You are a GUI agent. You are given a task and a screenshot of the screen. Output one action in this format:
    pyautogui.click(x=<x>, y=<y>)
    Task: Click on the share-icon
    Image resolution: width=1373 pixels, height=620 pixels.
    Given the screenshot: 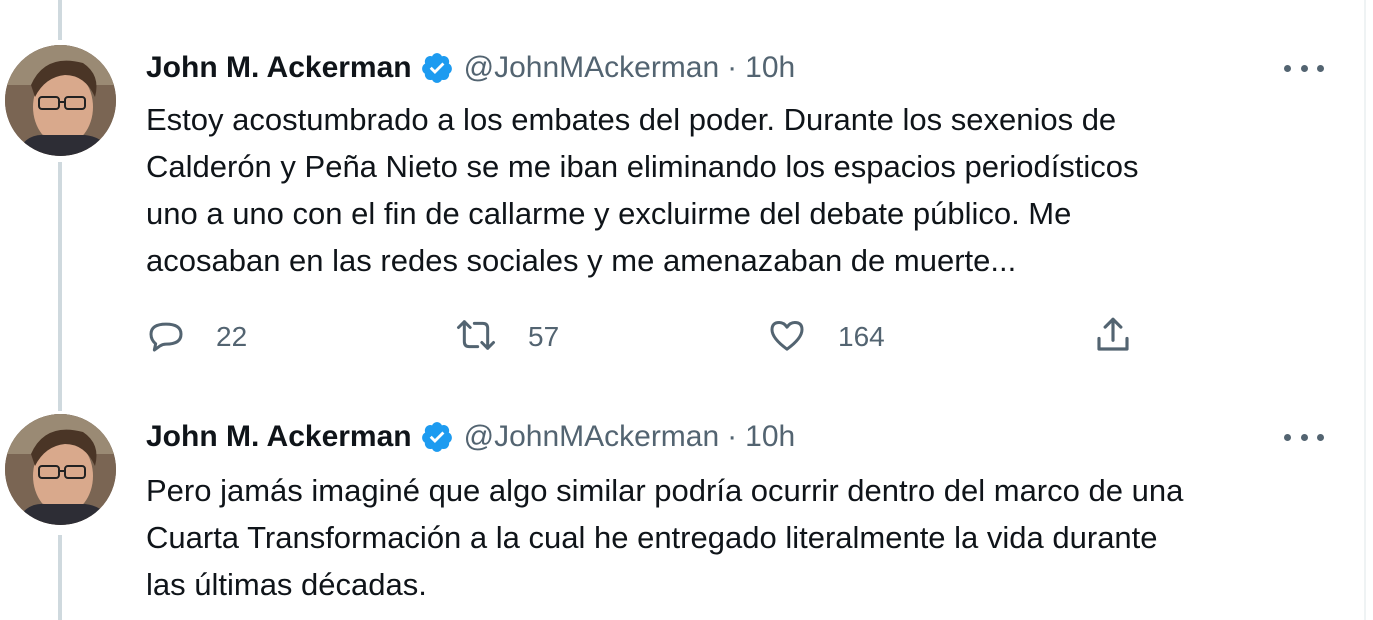 What is the action you would take?
    pyautogui.click(x=1113, y=337)
    